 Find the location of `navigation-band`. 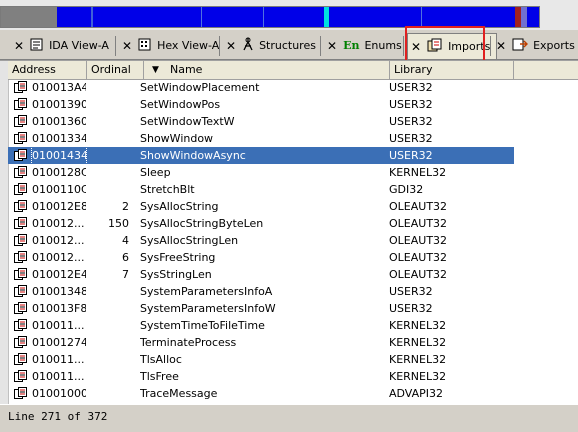

navigation-band is located at coordinates (289, 15).